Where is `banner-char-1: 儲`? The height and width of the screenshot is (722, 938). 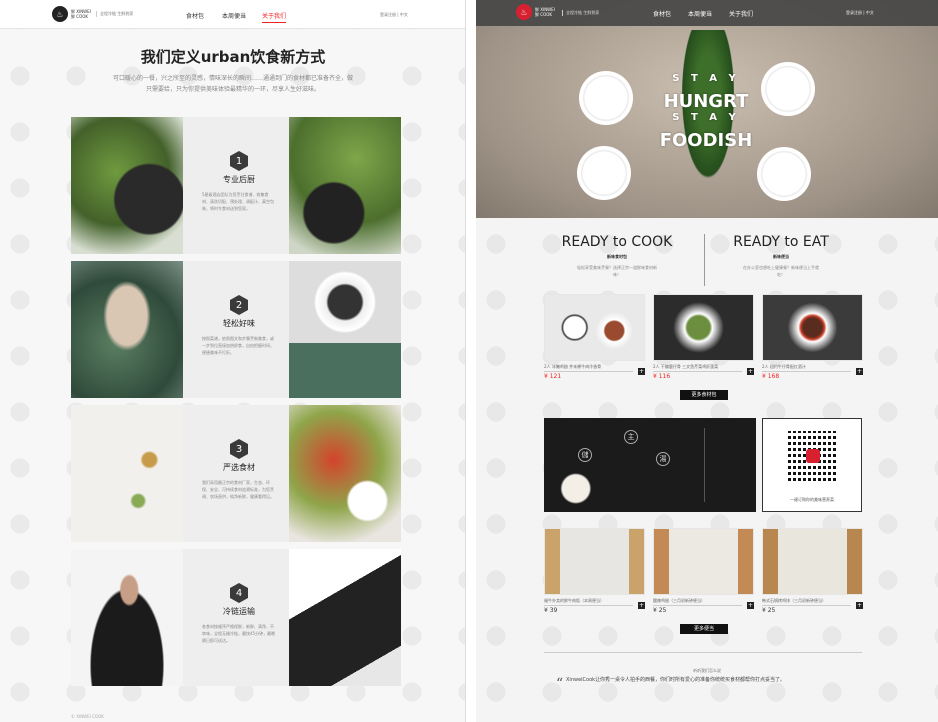 banner-char-1: 儲 is located at coordinates (585, 455).